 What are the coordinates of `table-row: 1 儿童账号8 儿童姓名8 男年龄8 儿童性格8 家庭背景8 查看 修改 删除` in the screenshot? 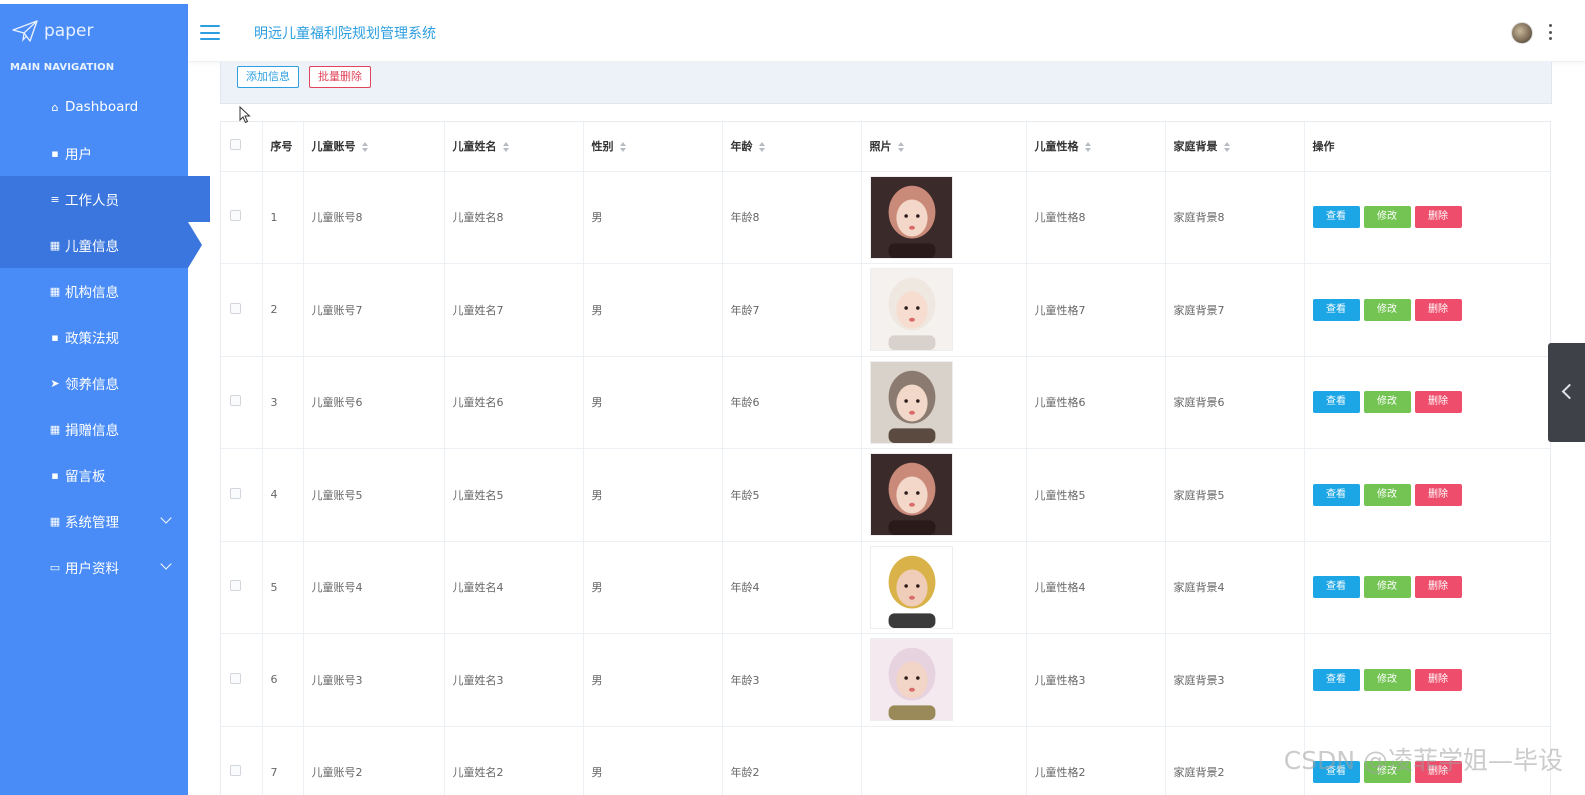 It's located at (885, 217).